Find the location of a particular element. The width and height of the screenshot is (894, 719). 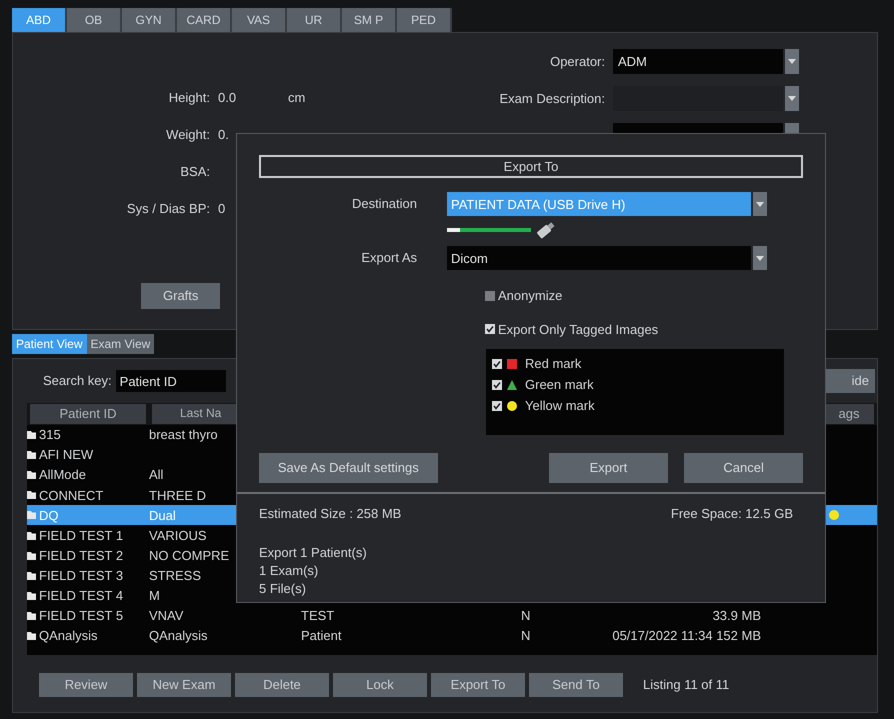

summary-line: Export 1 Patient(s) is located at coordinates (313, 553).